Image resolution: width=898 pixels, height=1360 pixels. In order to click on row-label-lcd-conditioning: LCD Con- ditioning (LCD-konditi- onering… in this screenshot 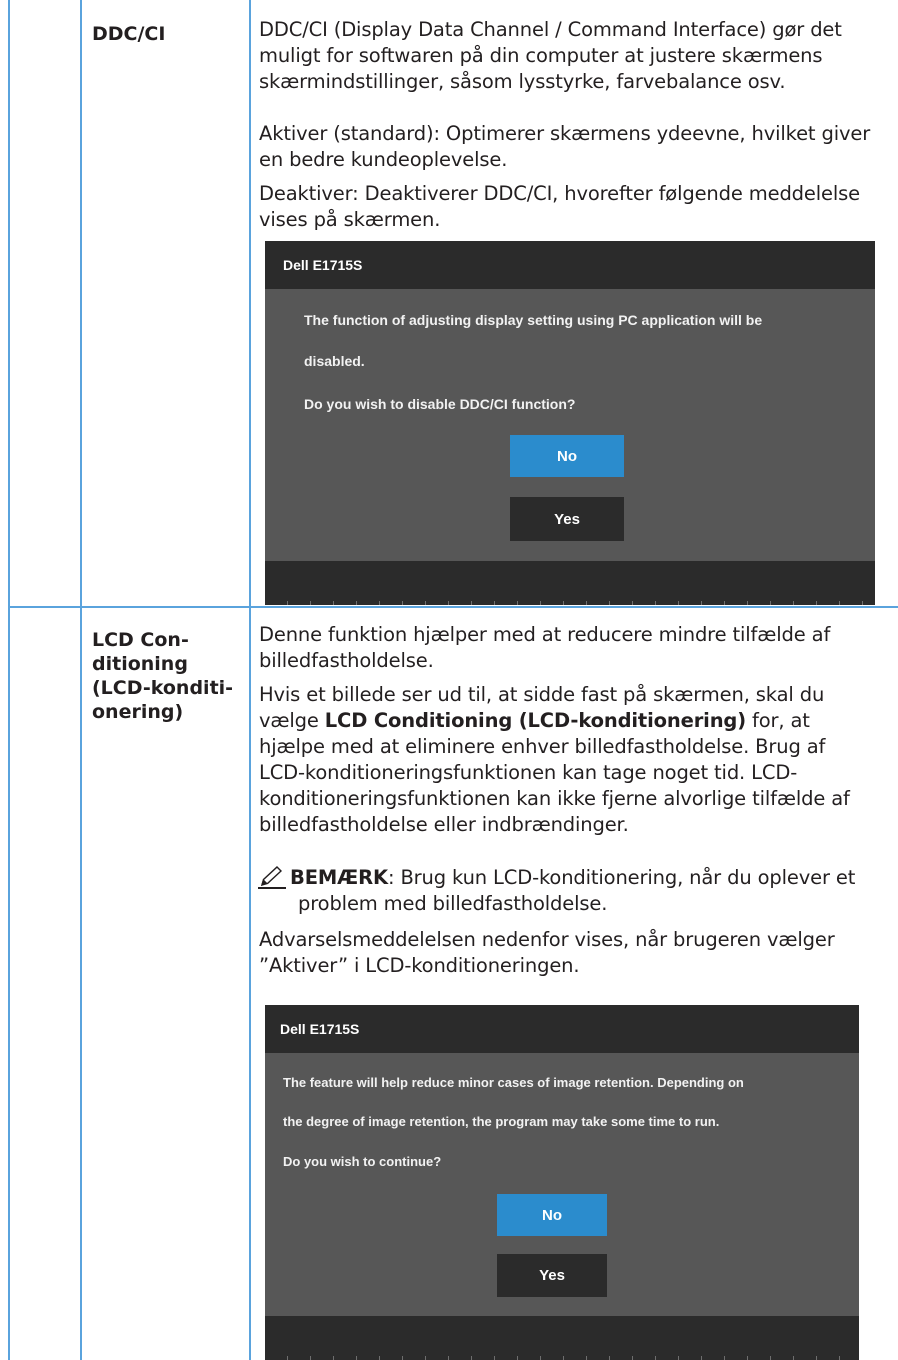, I will do `click(163, 676)`.